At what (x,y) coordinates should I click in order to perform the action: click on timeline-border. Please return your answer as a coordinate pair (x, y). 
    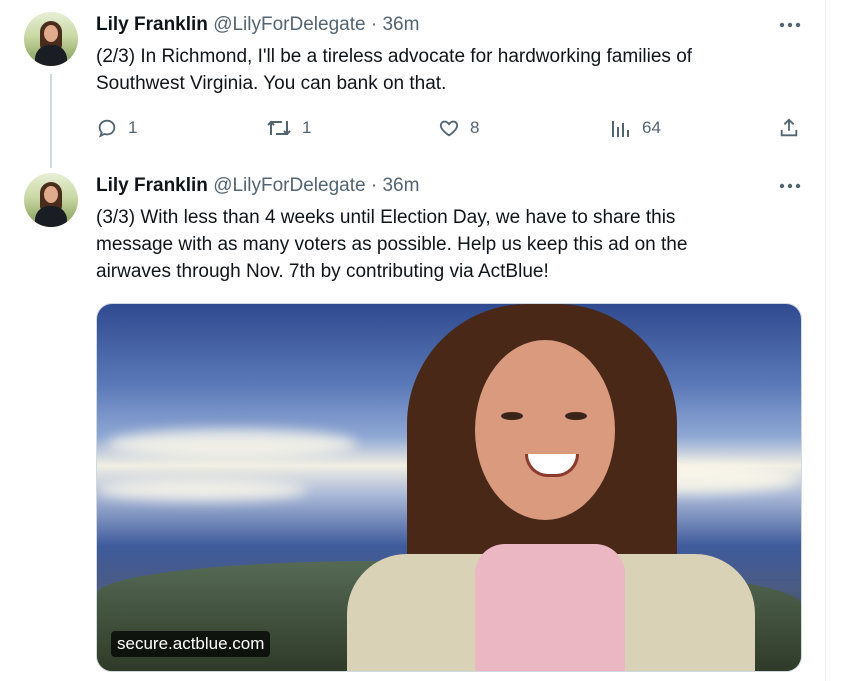
    Looking at the image, I should click on (825, 340).